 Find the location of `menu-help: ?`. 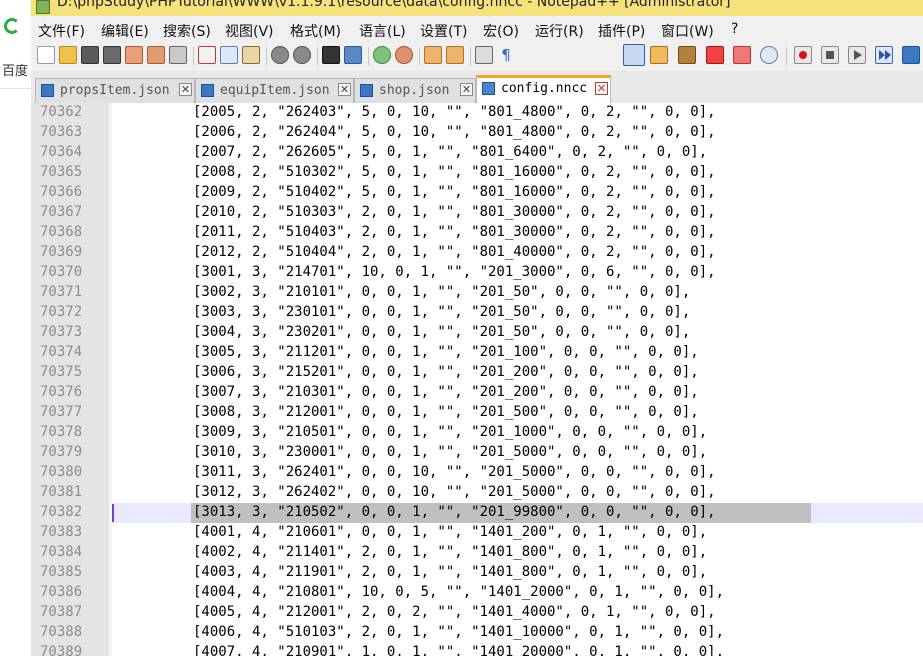

menu-help: ? is located at coordinates (734, 29).